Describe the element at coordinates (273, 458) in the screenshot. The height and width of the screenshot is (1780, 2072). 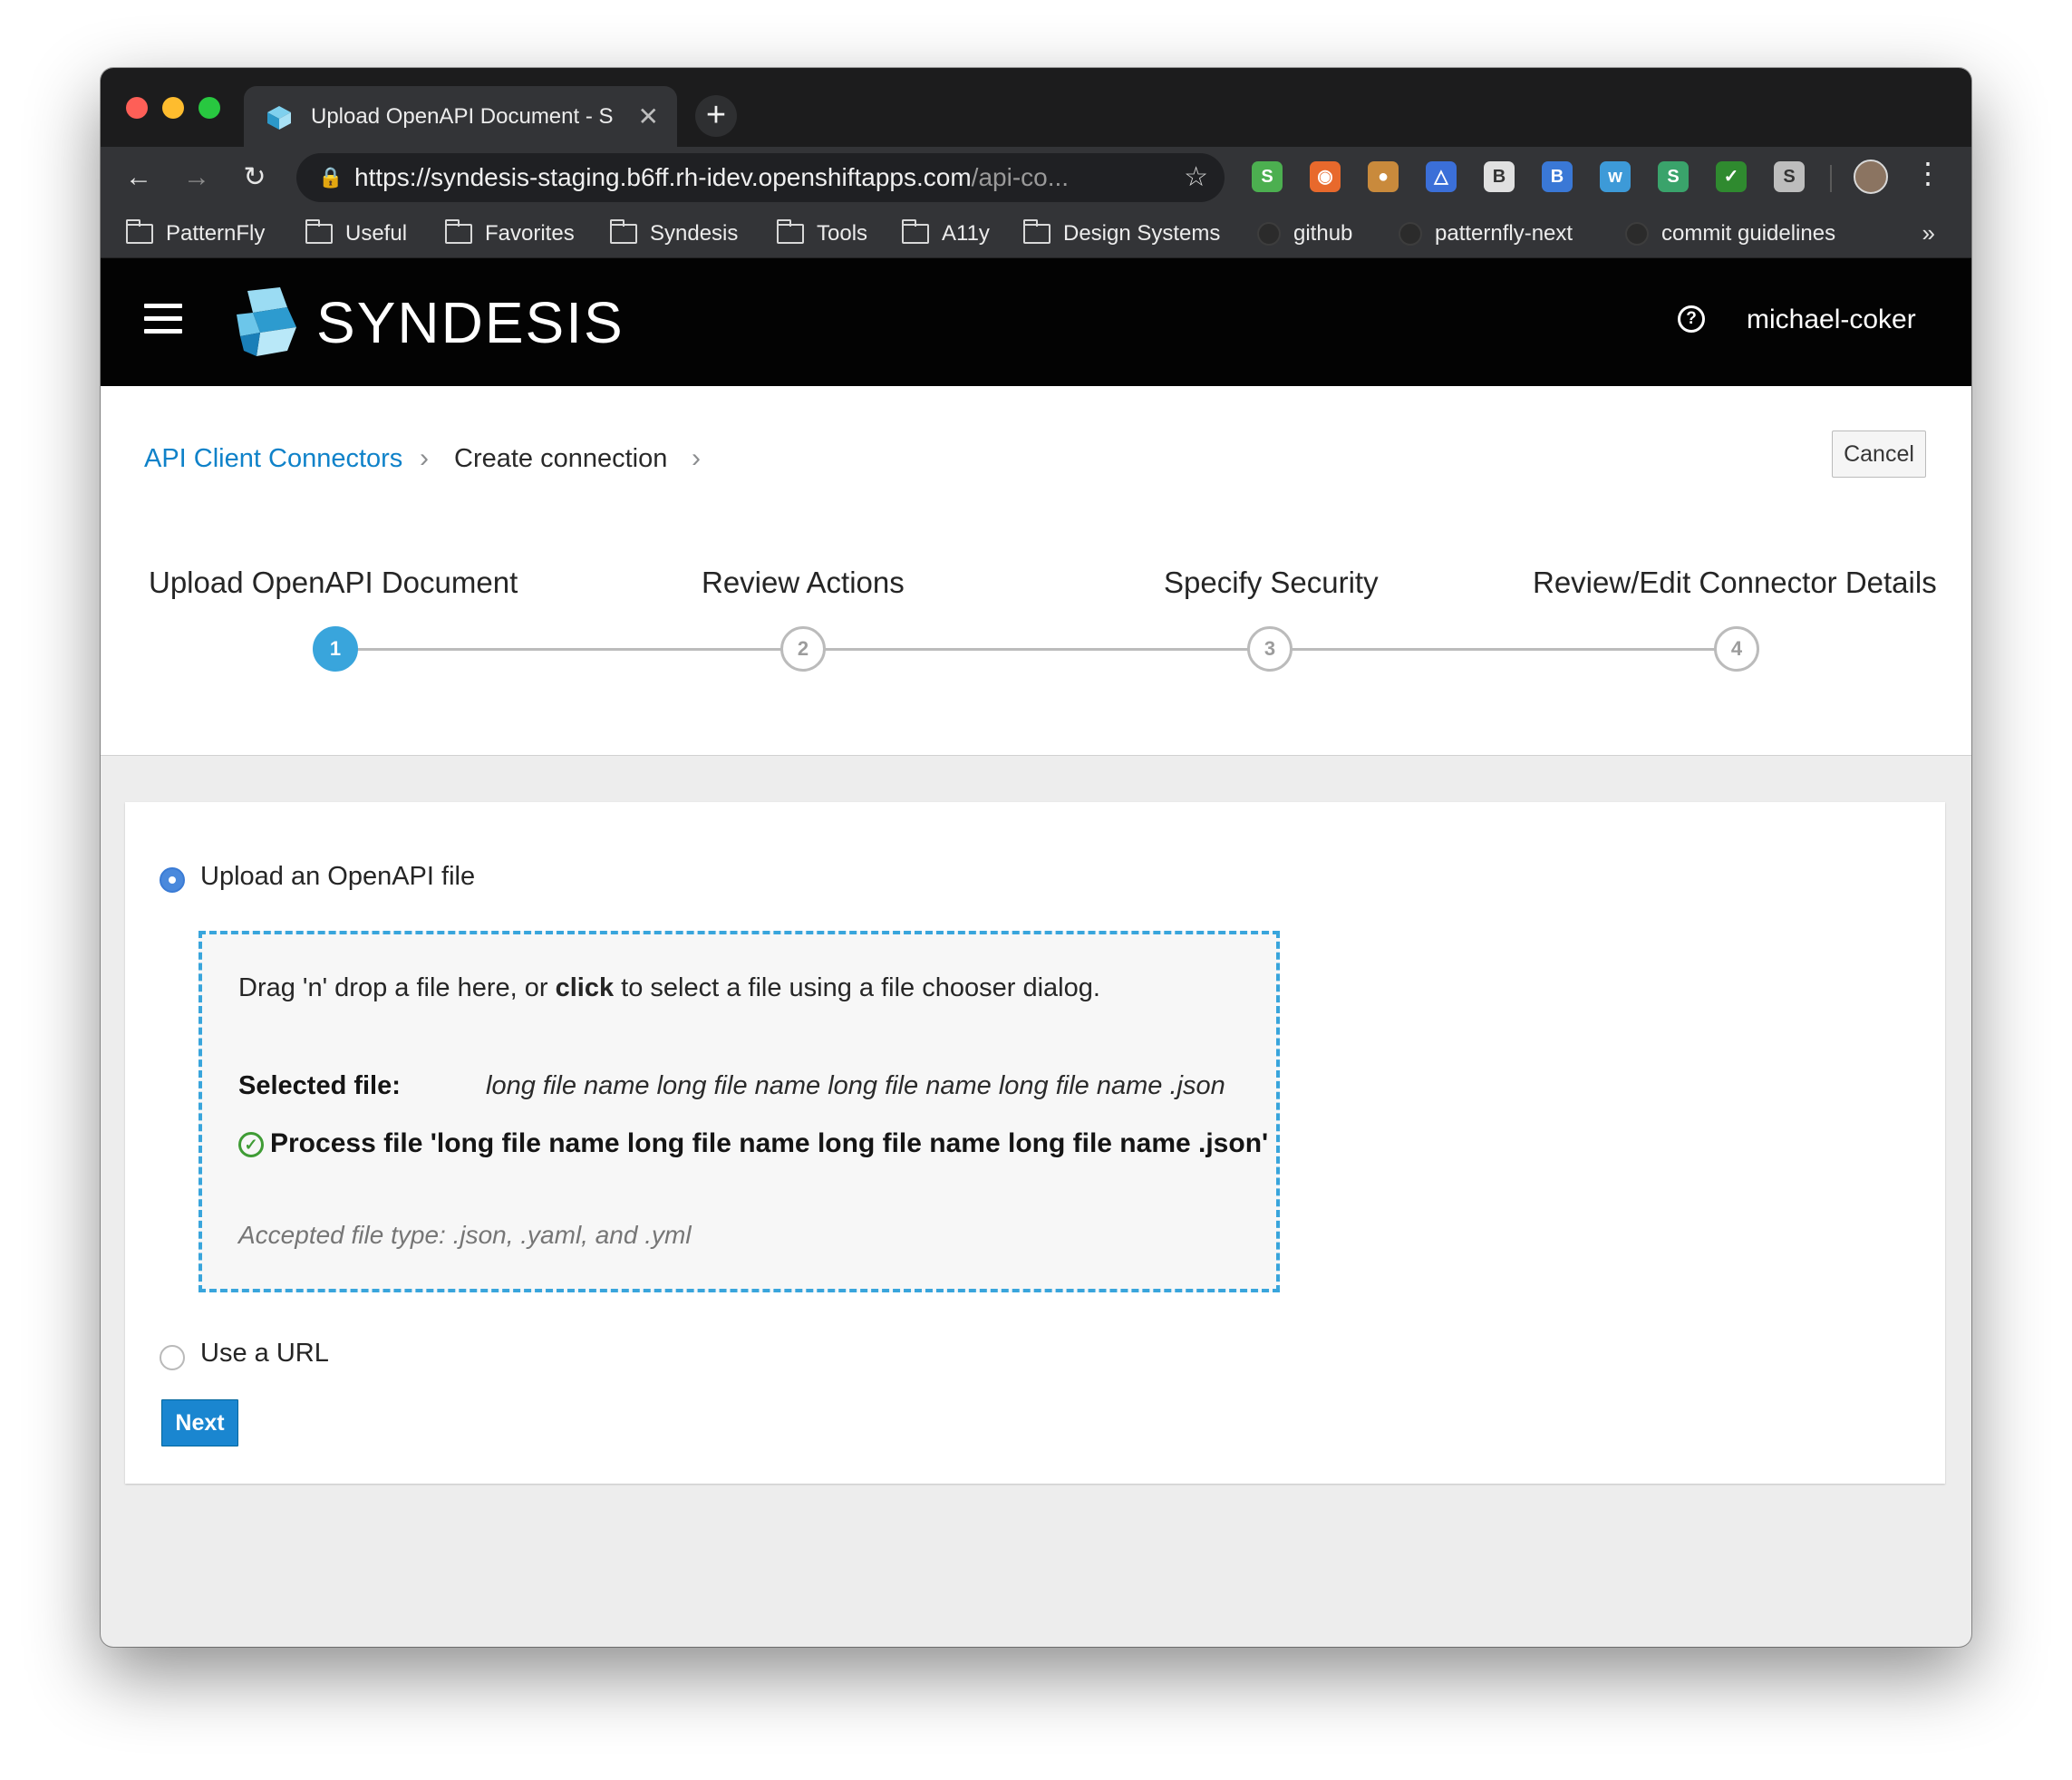
I see `breadcrumb-link-api-client-connectors: API Client Connectors` at that location.